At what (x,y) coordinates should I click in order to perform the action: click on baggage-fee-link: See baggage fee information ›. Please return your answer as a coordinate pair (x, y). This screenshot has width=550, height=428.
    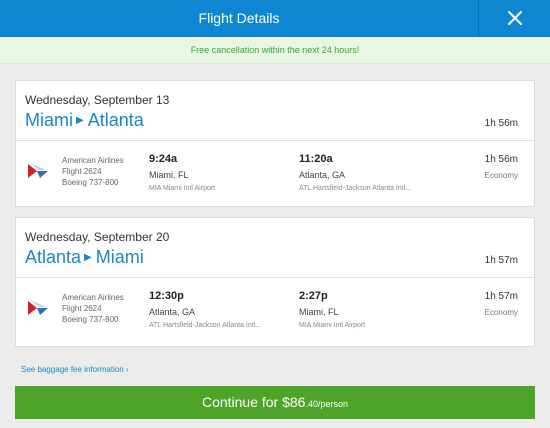
    Looking at the image, I should click on (75, 369).